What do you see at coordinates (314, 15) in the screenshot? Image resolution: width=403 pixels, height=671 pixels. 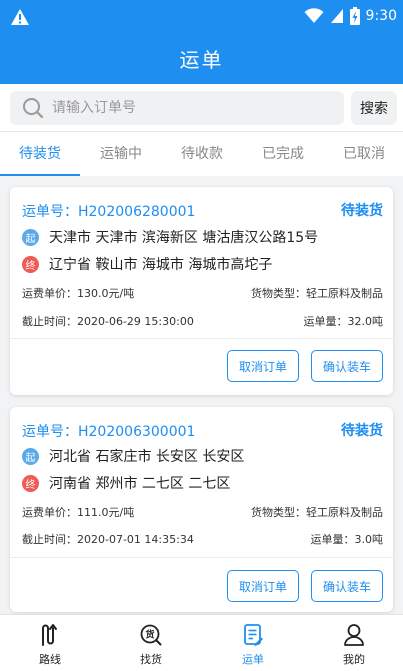 I see `wifi-icon` at bounding box center [314, 15].